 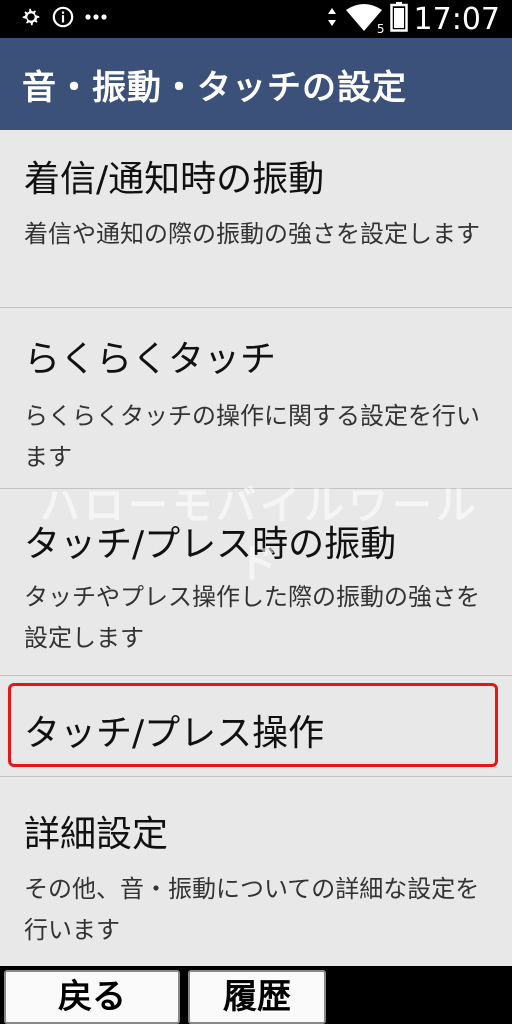 I want to click on setting-item-description: タッチやプレス操作した際の振動の強さを設定します, so click(x=252, y=617).